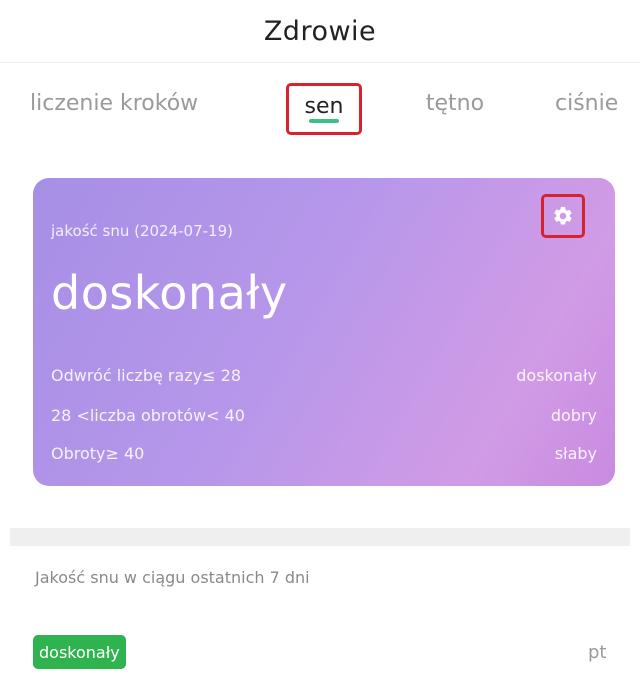 This screenshot has height=692, width=640. Describe the element at coordinates (148, 415) in the screenshot. I see `legend-condition: 28 <liczba obrotów< 40` at that location.